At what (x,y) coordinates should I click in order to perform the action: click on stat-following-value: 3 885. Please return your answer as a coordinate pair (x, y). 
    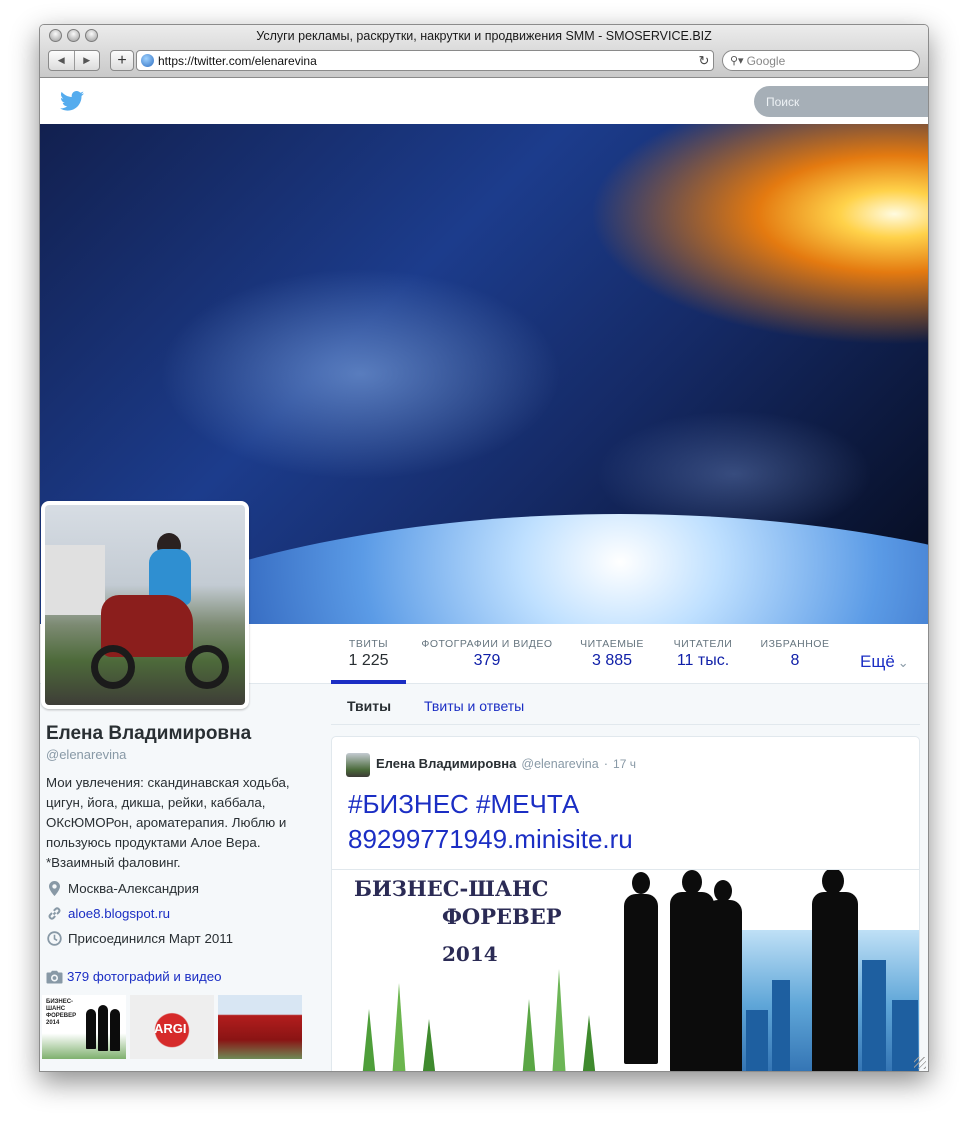
    Looking at the image, I should click on (612, 660).